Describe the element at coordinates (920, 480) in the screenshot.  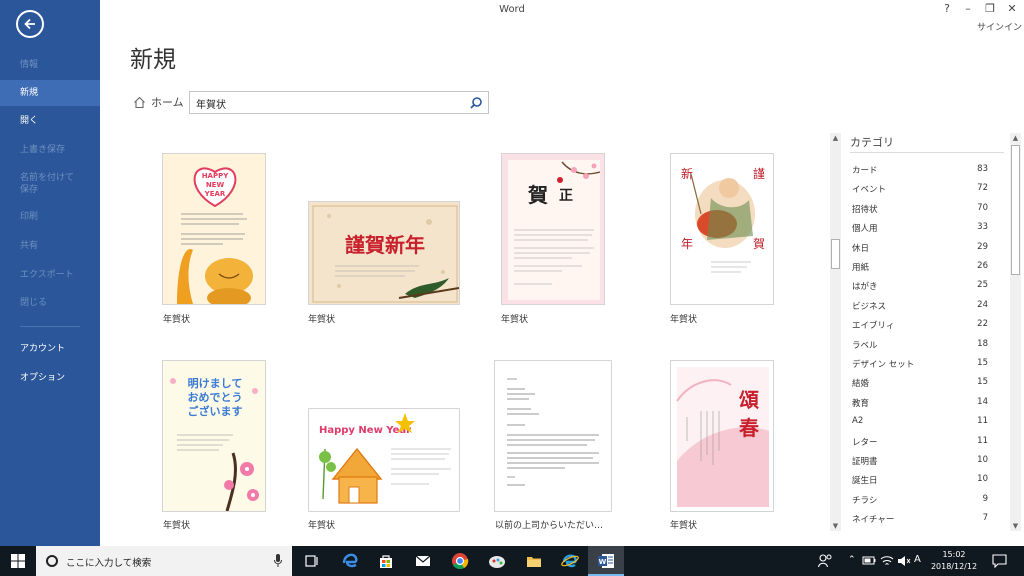
I see `category-item: 誕生日 10` at that location.